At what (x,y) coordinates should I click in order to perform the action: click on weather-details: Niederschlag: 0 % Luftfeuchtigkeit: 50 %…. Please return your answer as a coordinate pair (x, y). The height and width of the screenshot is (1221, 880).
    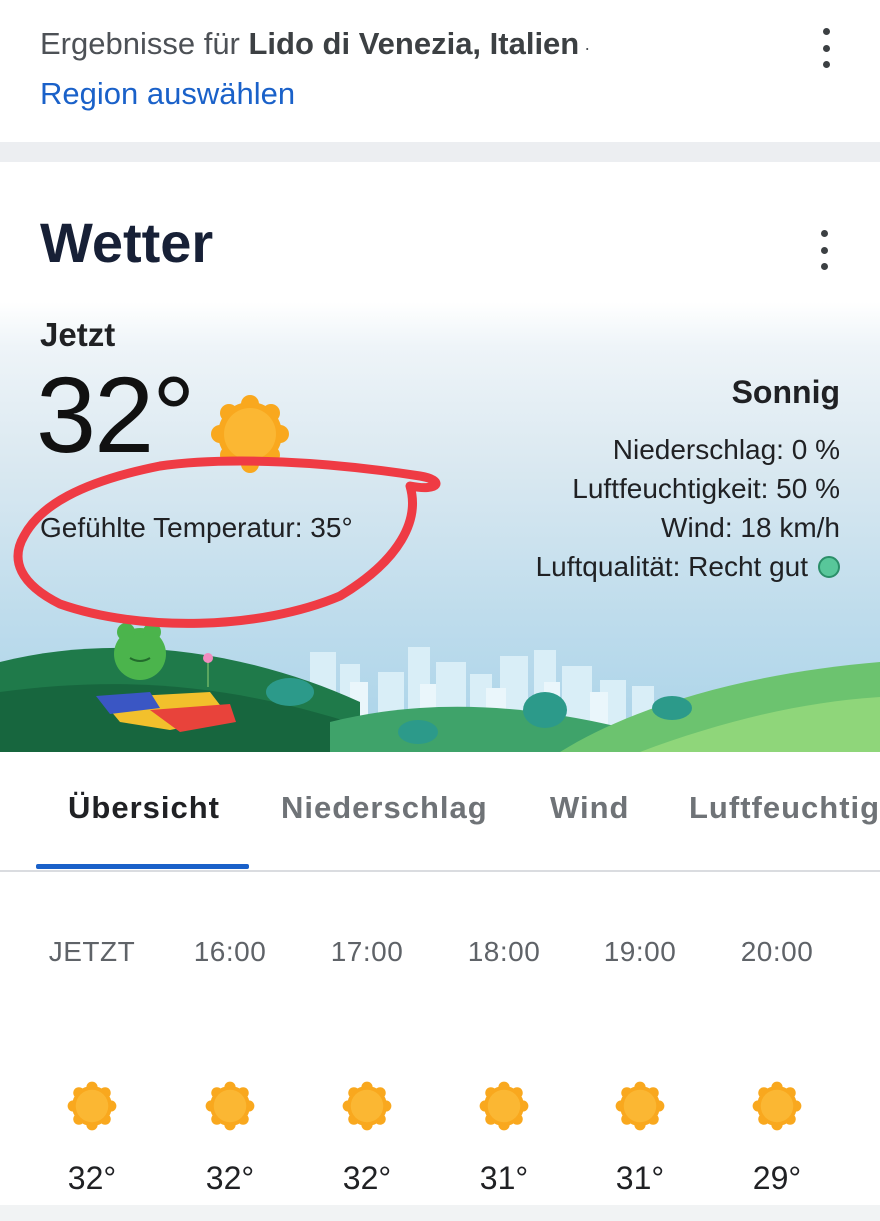
    Looking at the image, I should click on (688, 508).